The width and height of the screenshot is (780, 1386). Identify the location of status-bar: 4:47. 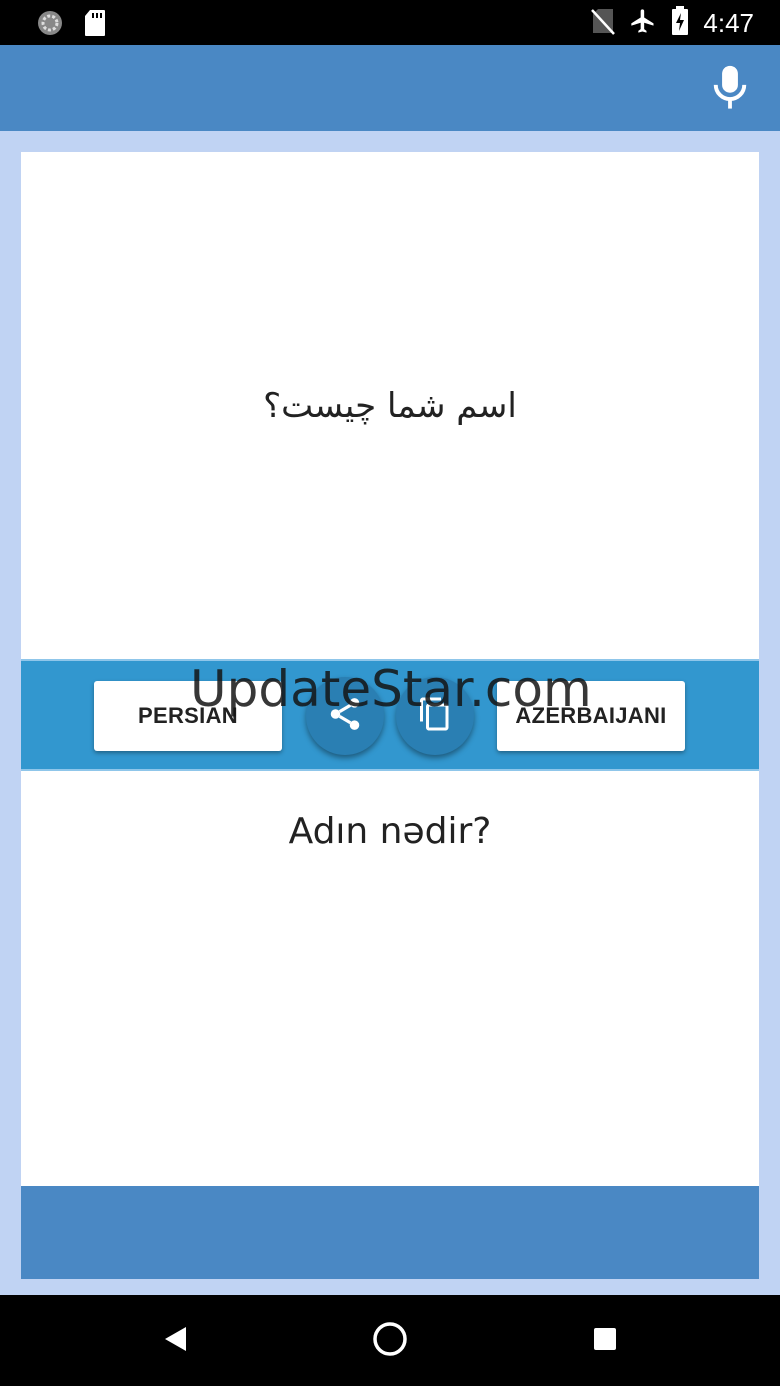
(390, 22).